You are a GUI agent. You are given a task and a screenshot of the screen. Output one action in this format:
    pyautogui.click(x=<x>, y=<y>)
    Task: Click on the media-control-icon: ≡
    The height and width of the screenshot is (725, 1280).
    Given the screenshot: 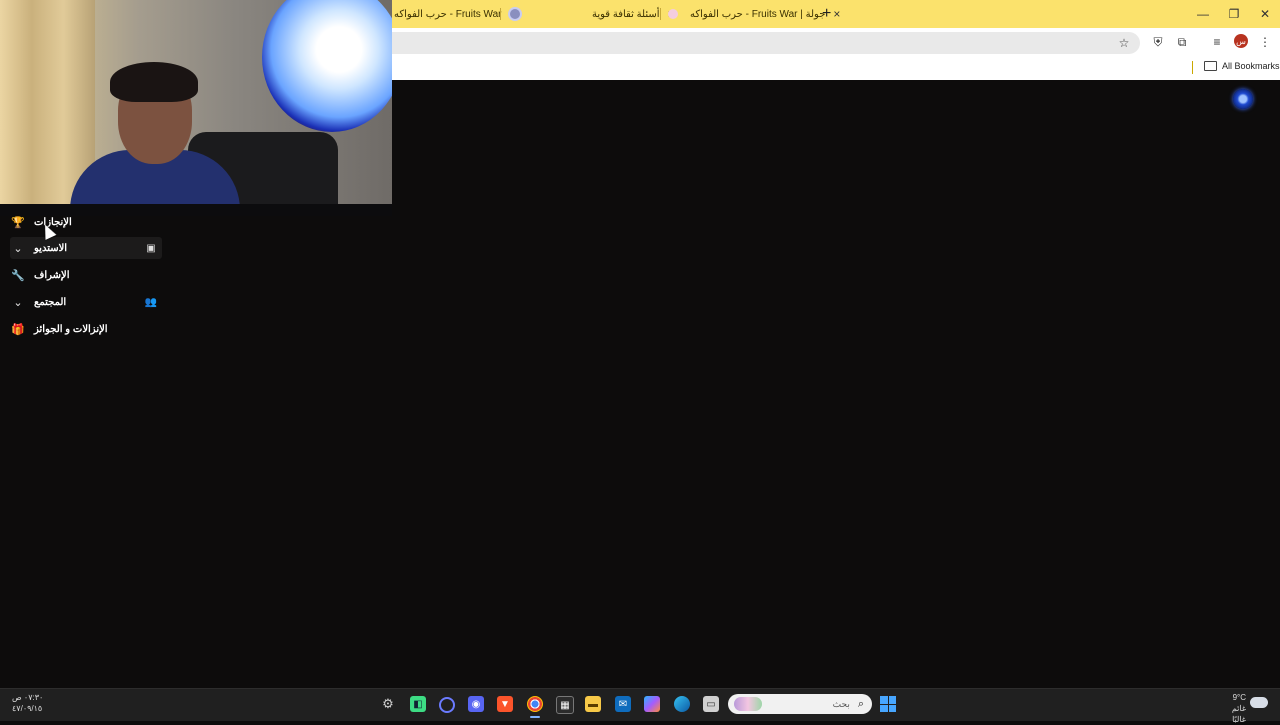 What is the action you would take?
    pyautogui.click(x=1217, y=42)
    